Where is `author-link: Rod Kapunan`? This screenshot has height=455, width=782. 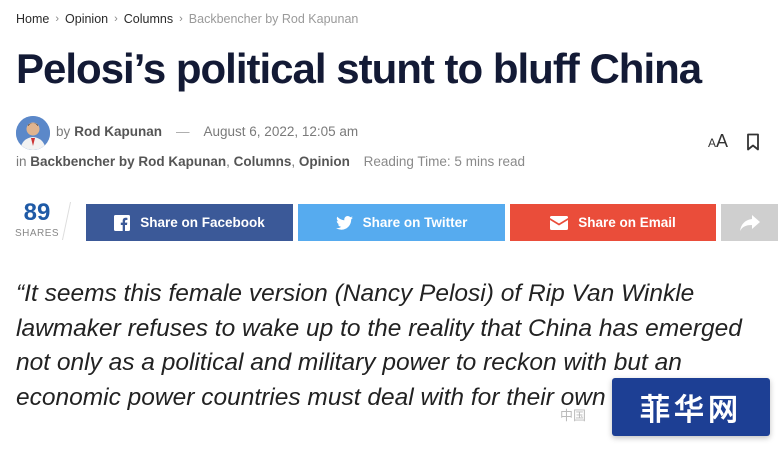 author-link: Rod Kapunan is located at coordinates (118, 131).